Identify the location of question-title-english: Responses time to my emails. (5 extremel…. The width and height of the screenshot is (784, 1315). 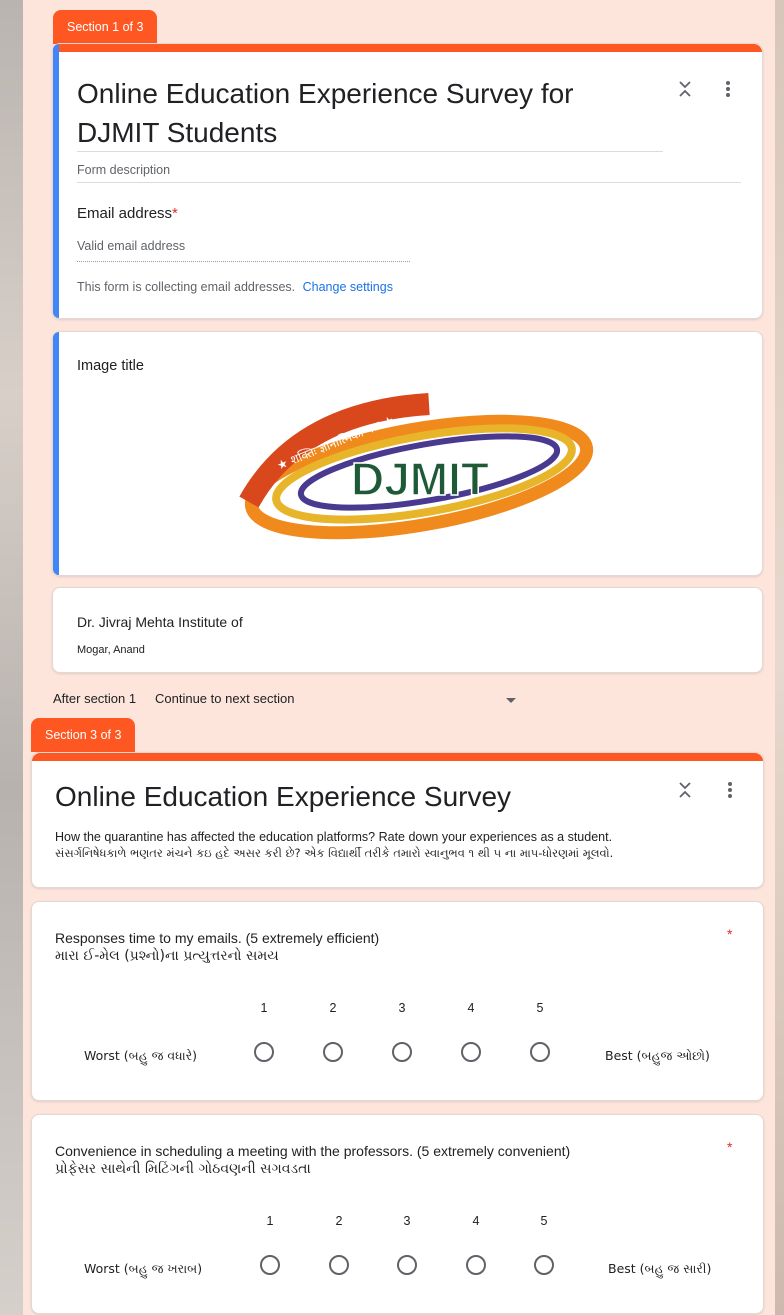
(217, 938).